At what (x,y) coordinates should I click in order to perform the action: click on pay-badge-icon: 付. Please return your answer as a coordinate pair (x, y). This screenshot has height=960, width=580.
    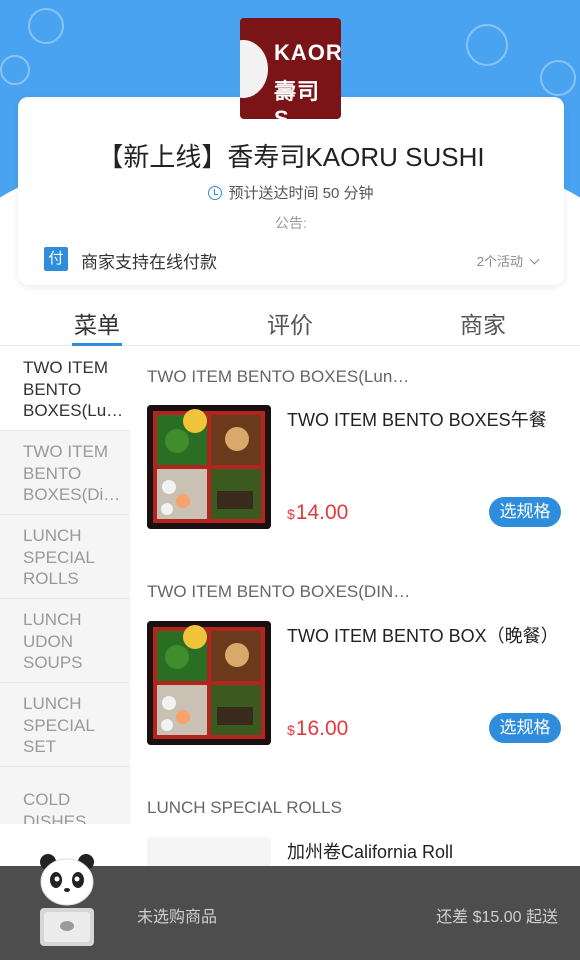
    Looking at the image, I should click on (56, 259).